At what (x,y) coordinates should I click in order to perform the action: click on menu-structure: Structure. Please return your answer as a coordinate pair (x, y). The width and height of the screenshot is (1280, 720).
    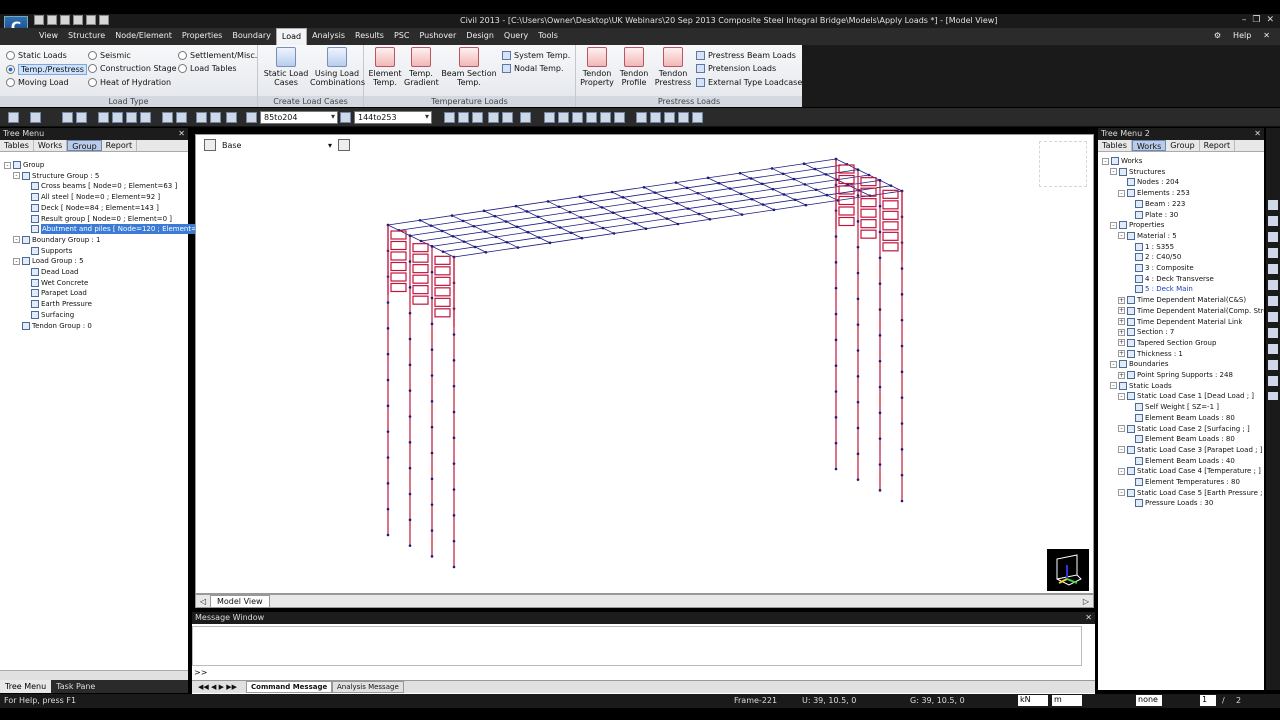
    Looking at the image, I should click on (86, 36).